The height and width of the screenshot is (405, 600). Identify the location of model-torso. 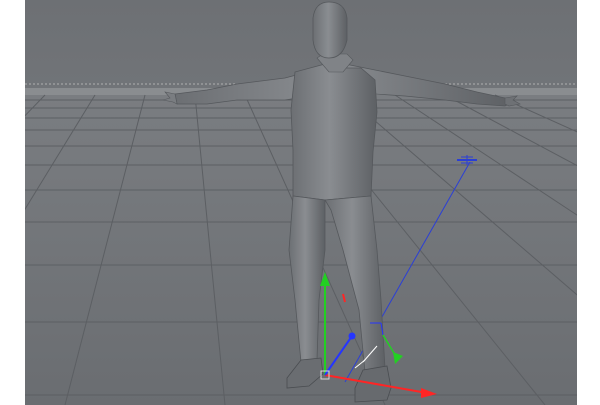
(334, 132).